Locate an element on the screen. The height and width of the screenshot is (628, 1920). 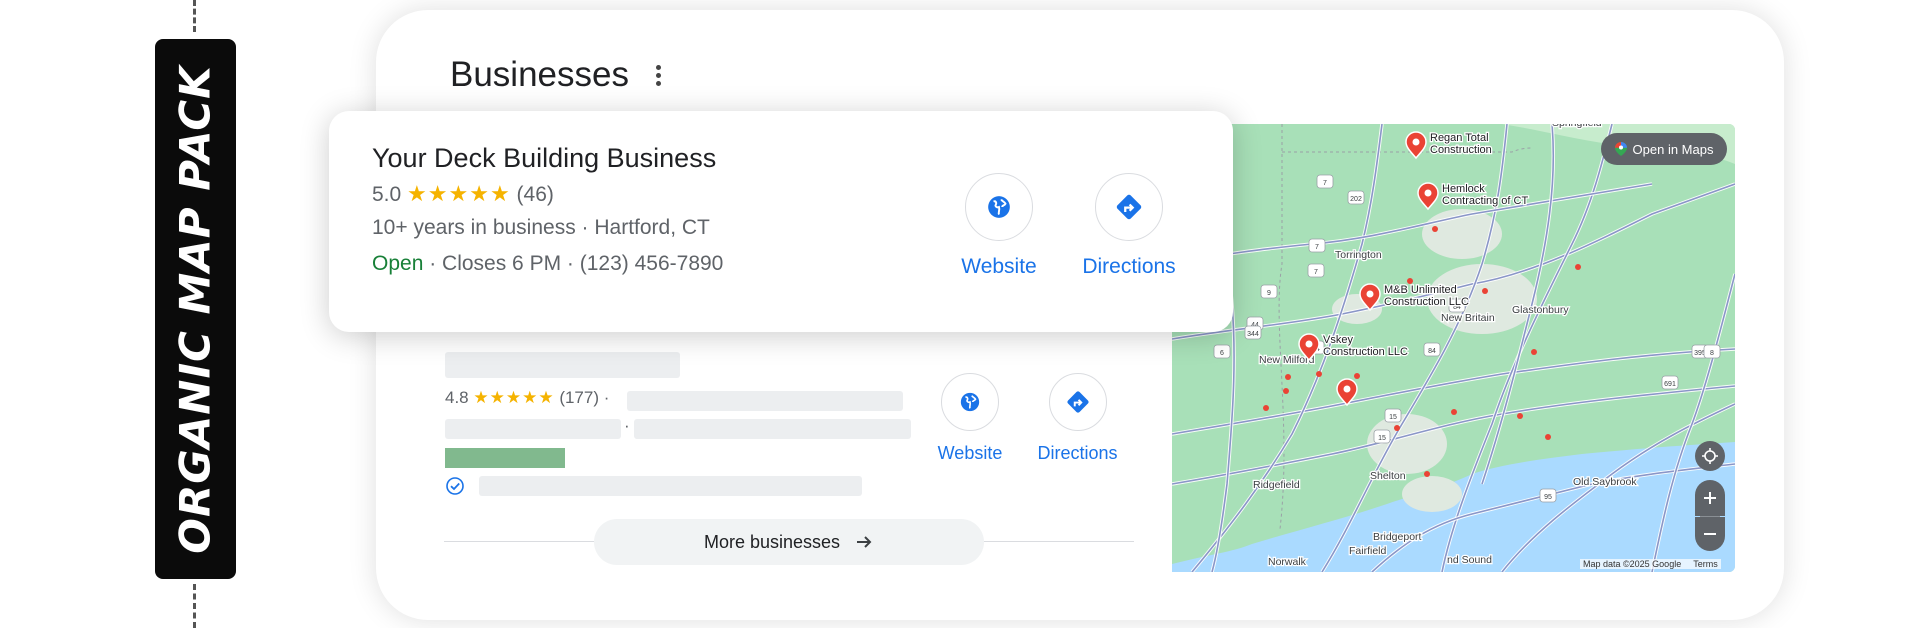
featured-review-count: (46) is located at coordinates (535, 194).